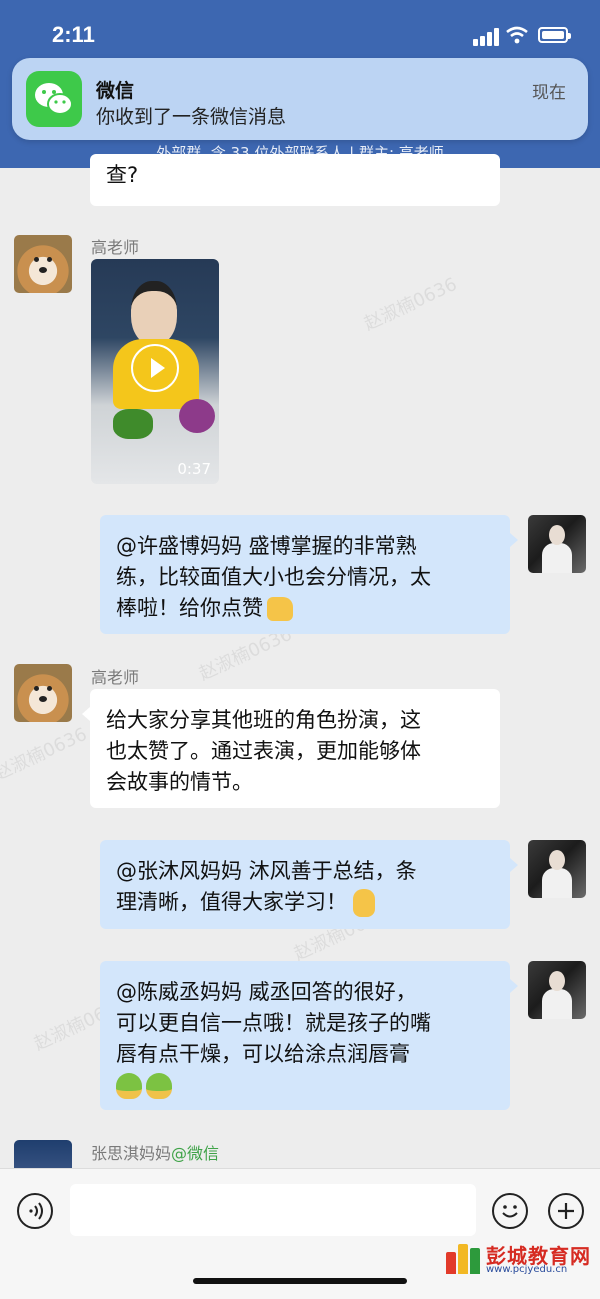 The height and width of the screenshot is (1299, 600). Describe the element at coordinates (464, 1259) in the screenshot. I see `book-logo-icon` at that location.